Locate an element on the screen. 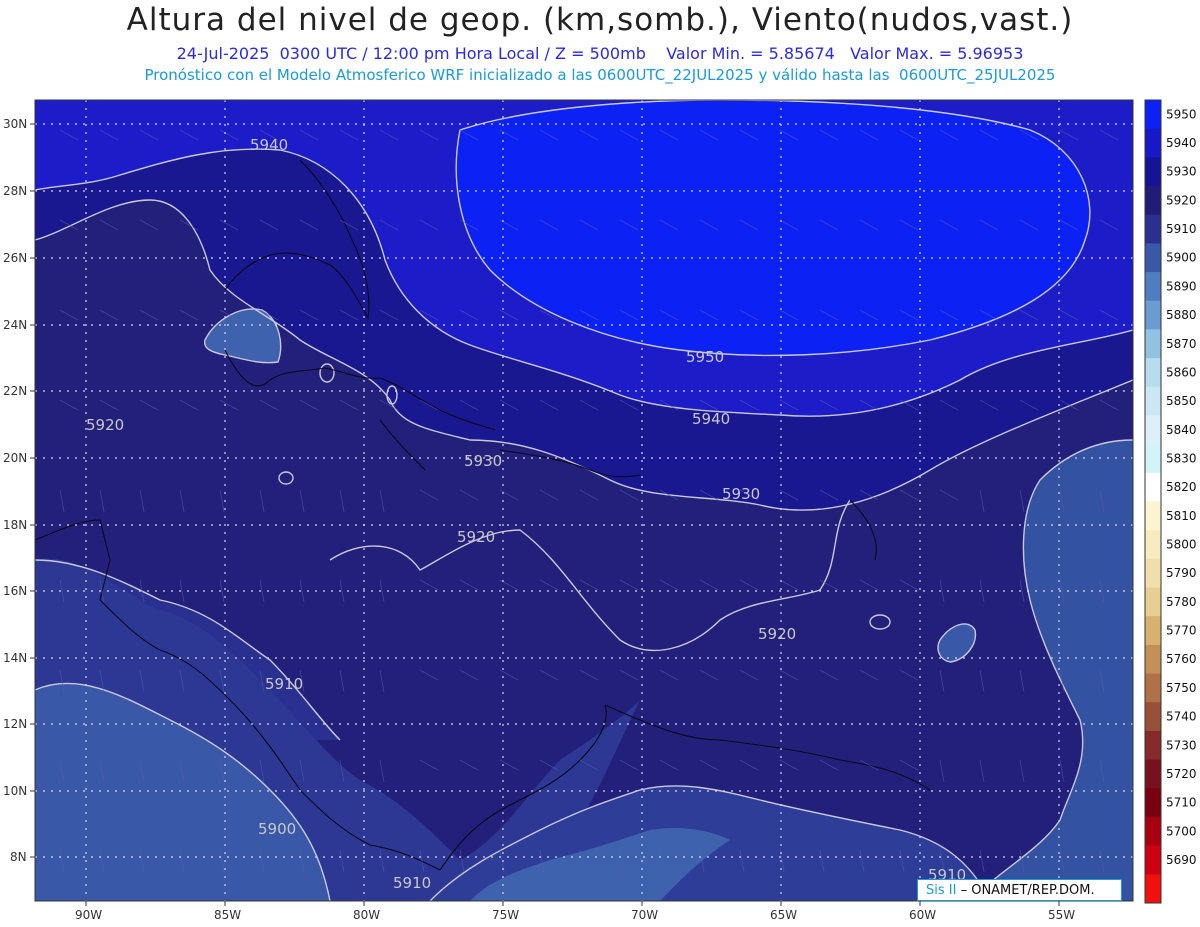  lon-label: 55W is located at coordinates (1061, 915).